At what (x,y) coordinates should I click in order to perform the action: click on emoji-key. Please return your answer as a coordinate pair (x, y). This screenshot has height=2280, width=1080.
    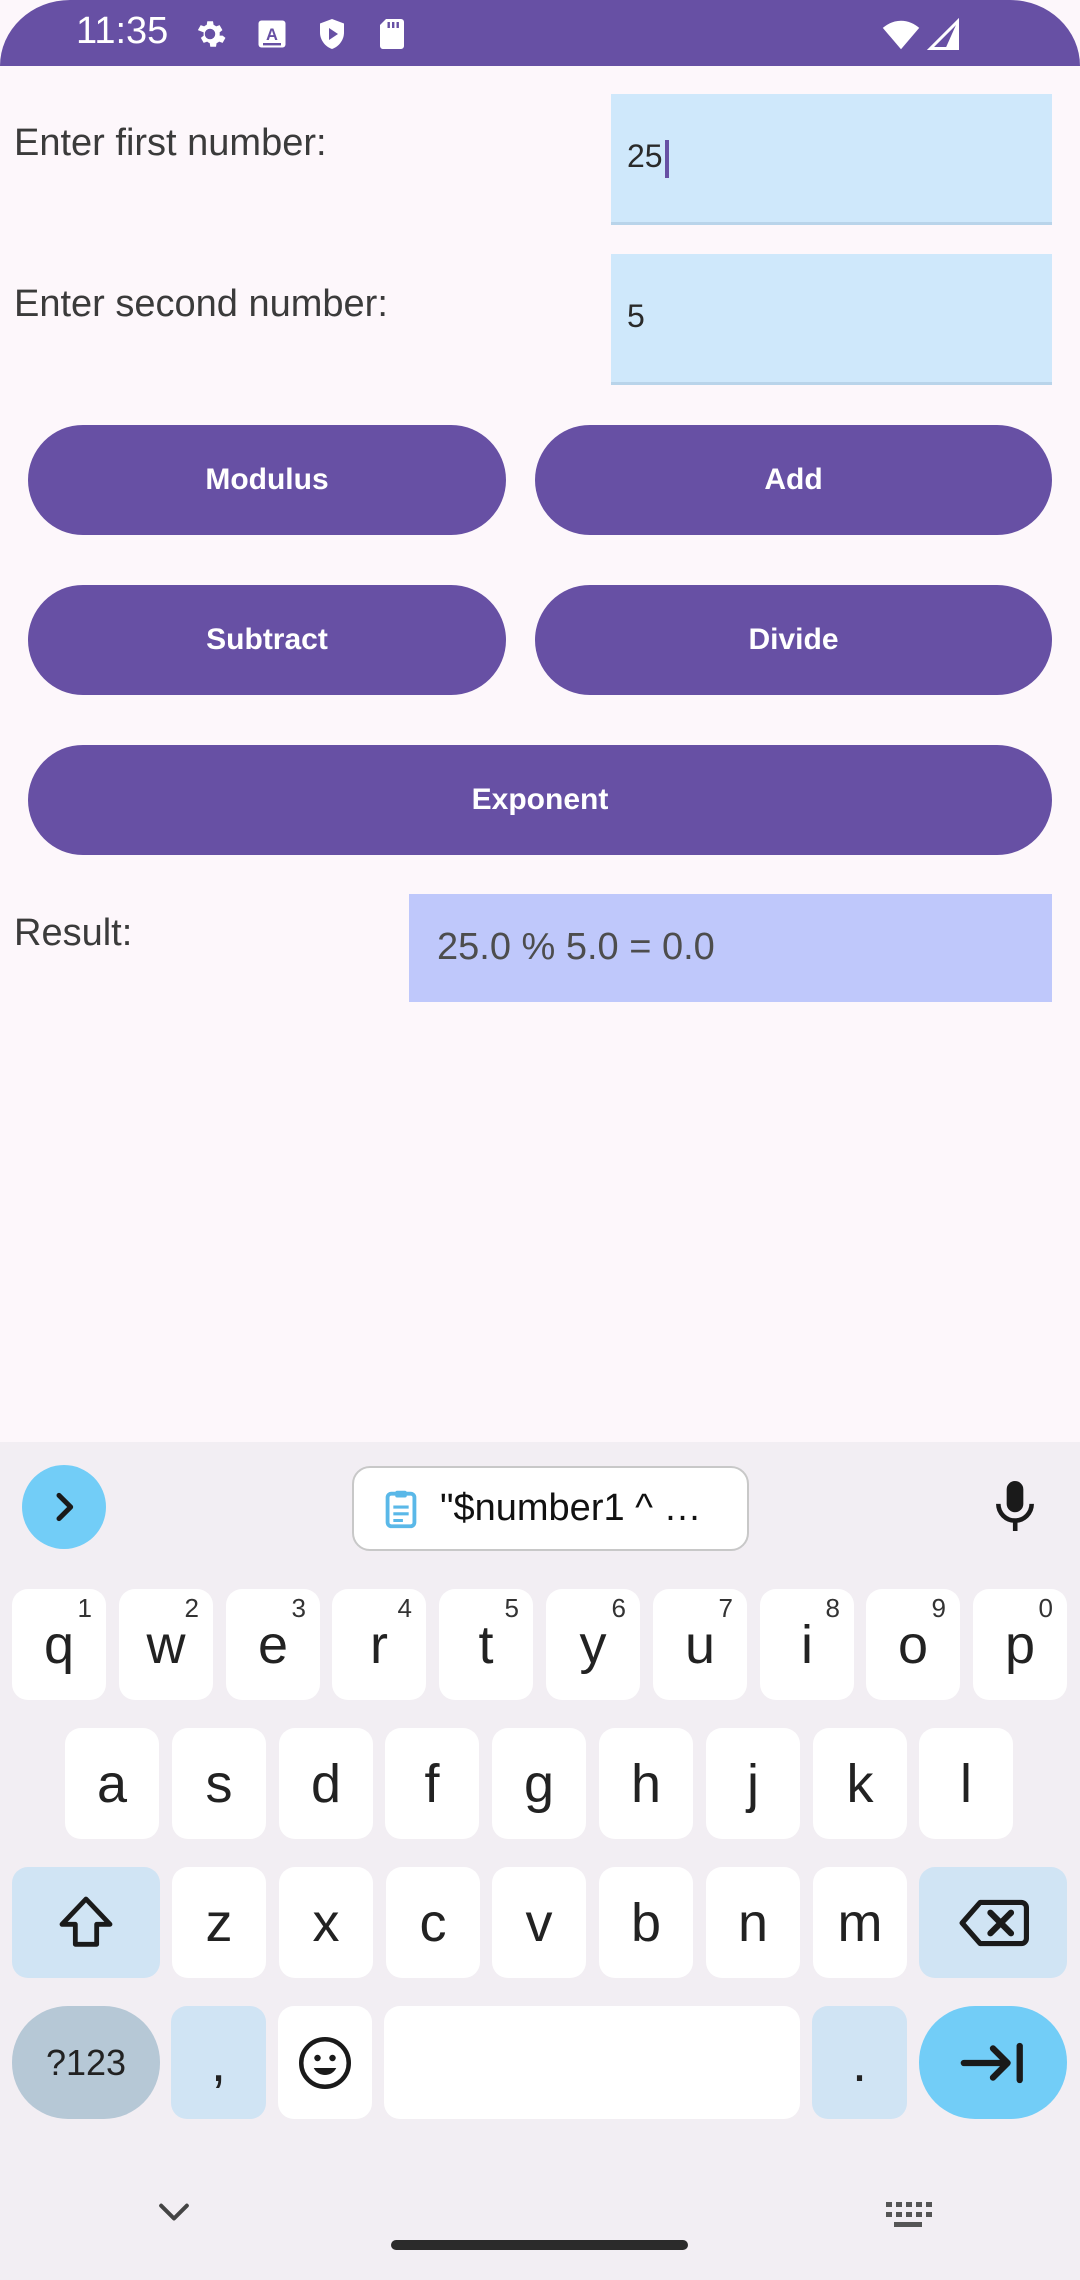
    Looking at the image, I should click on (325, 2062).